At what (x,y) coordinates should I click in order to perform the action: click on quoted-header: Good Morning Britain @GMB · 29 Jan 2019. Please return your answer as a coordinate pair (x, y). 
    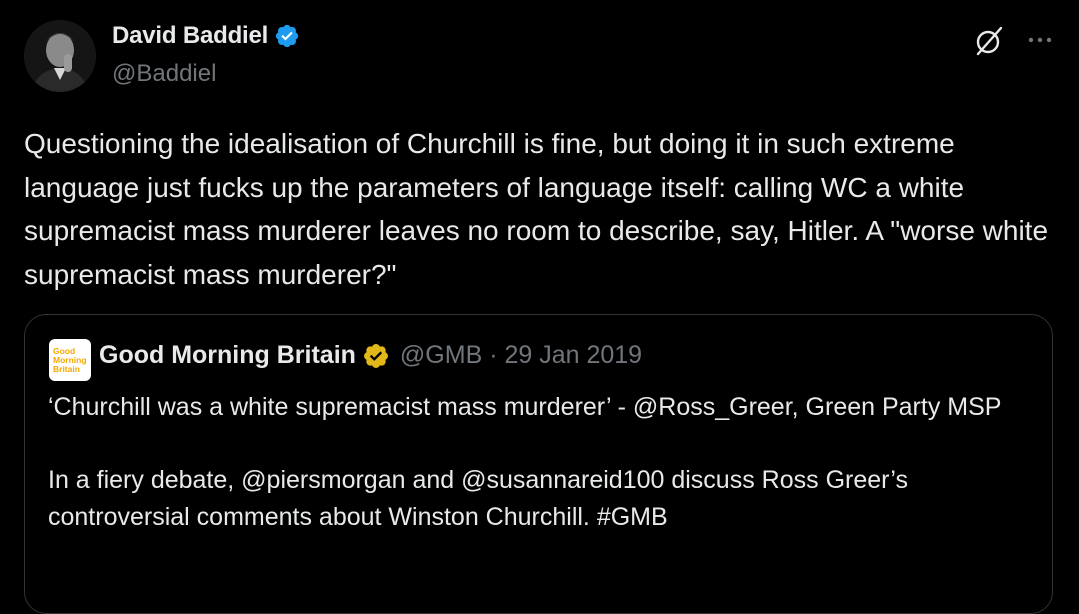
    Looking at the image, I should click on (370, 355).